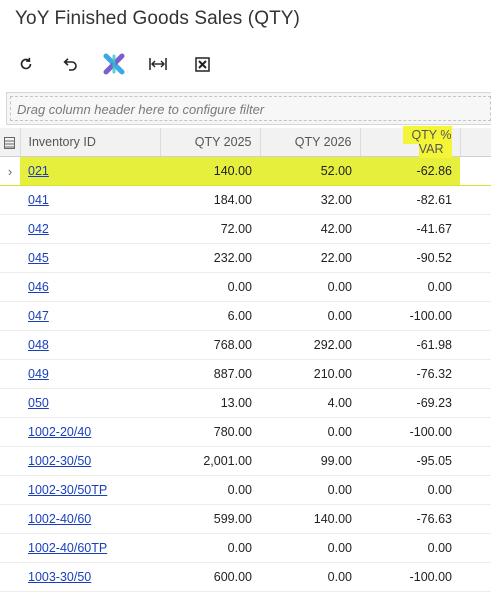  What do you see at coordinates (38, 171) in the screenshot?
I see `inventory-id-link: 021` at bounding box center [38, 171].